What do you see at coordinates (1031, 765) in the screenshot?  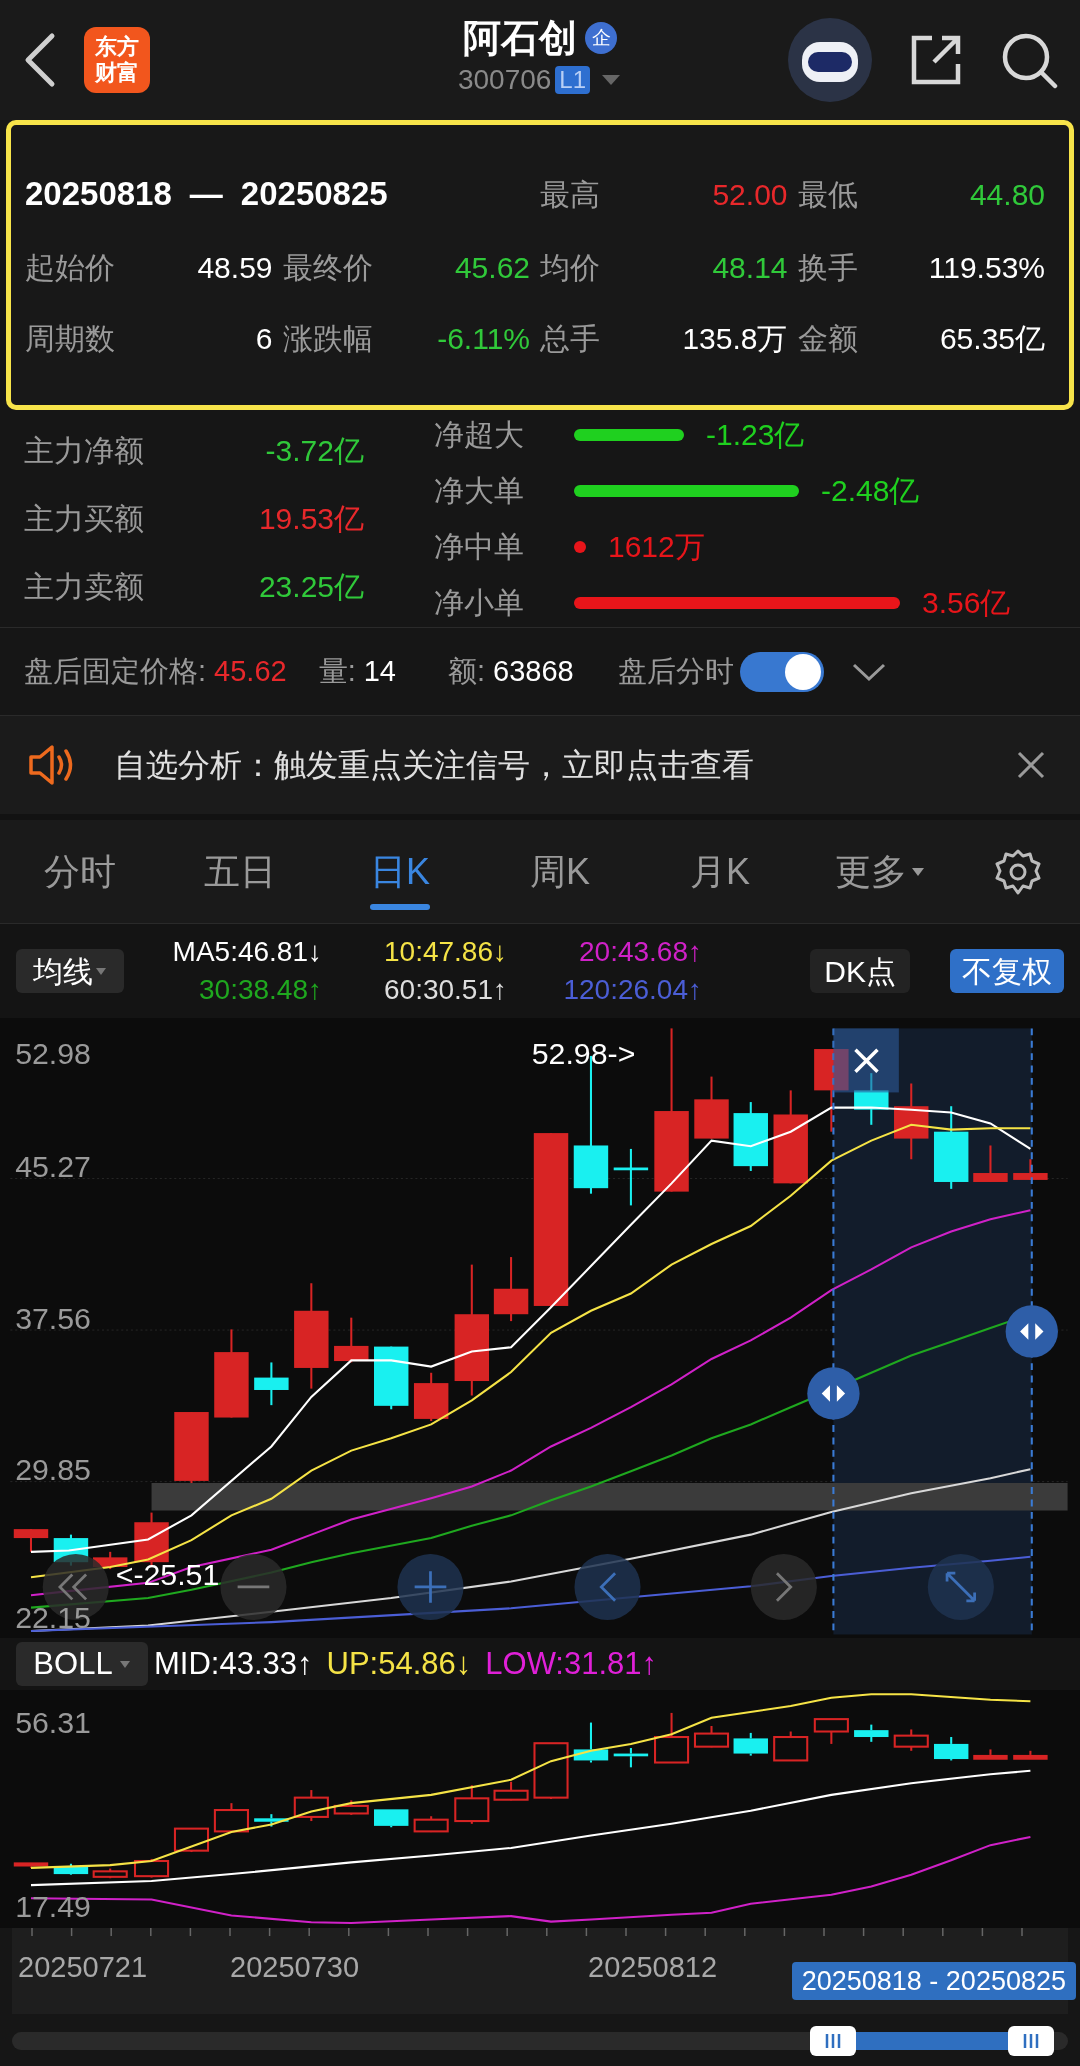 I see `close-icon` at bounding box center [1031, 765].